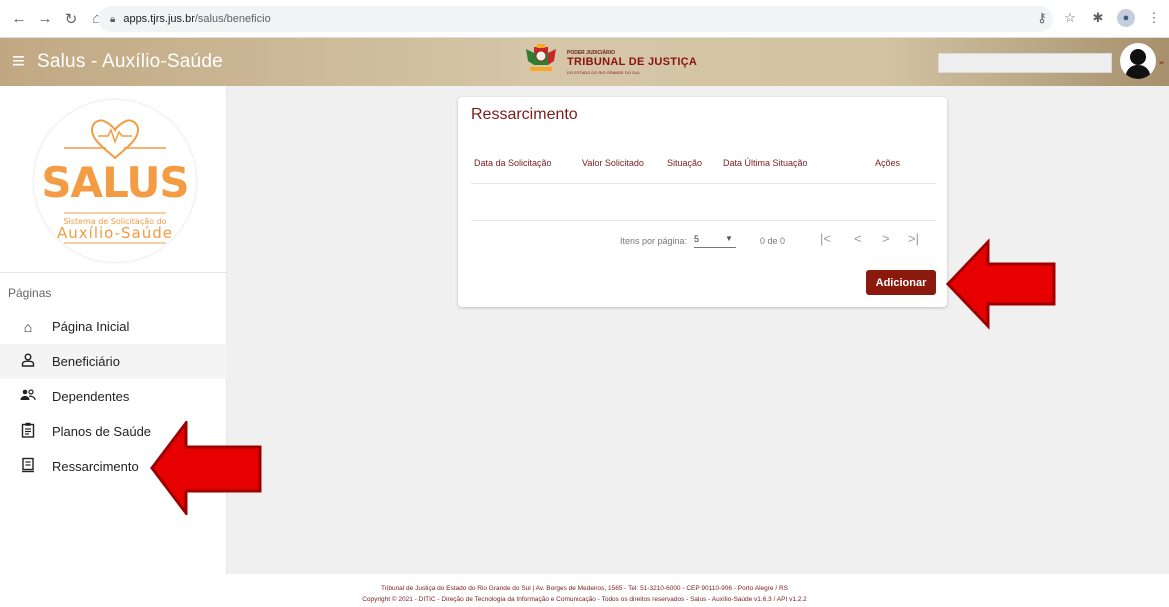 The width and height of the screenshot is (1169, 607). What do you see at coordinates (575, 19) in the screenshot?
I see `address-bar: 🔒︎ apps.tjrs.jus.br /salus/beneficio` at bounding box center [575, 19].